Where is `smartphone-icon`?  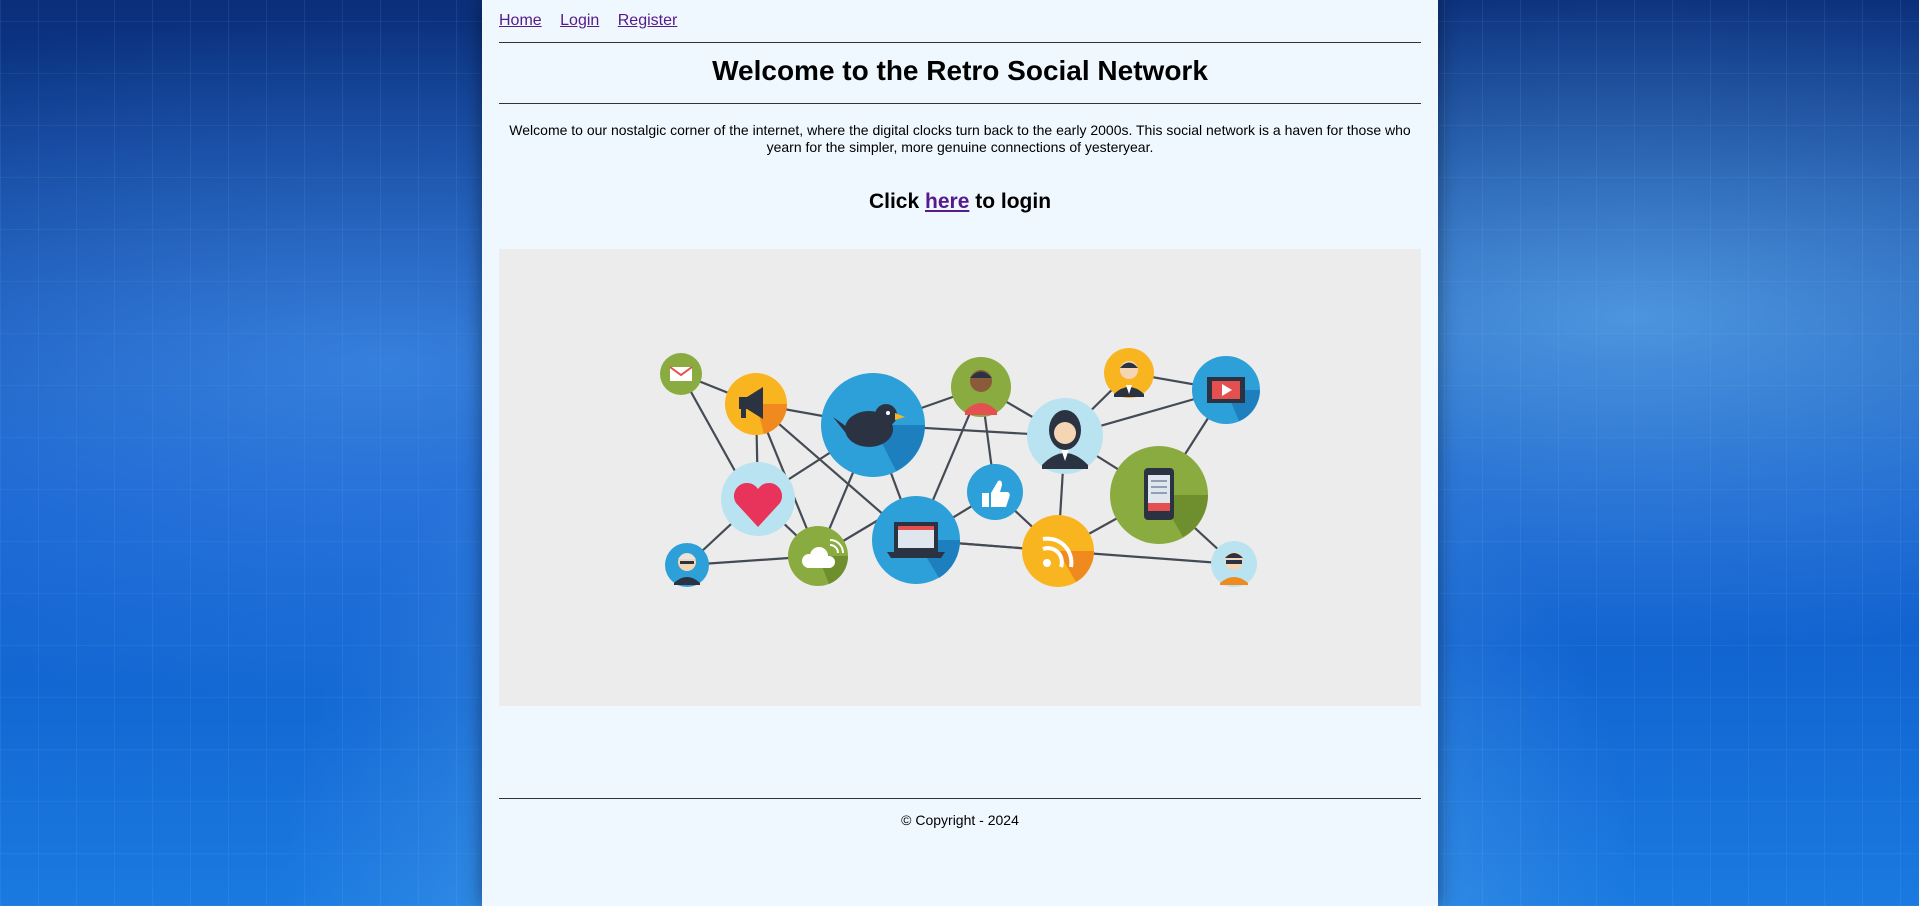 smartphone-icon is located at coordinates (1159, 495).